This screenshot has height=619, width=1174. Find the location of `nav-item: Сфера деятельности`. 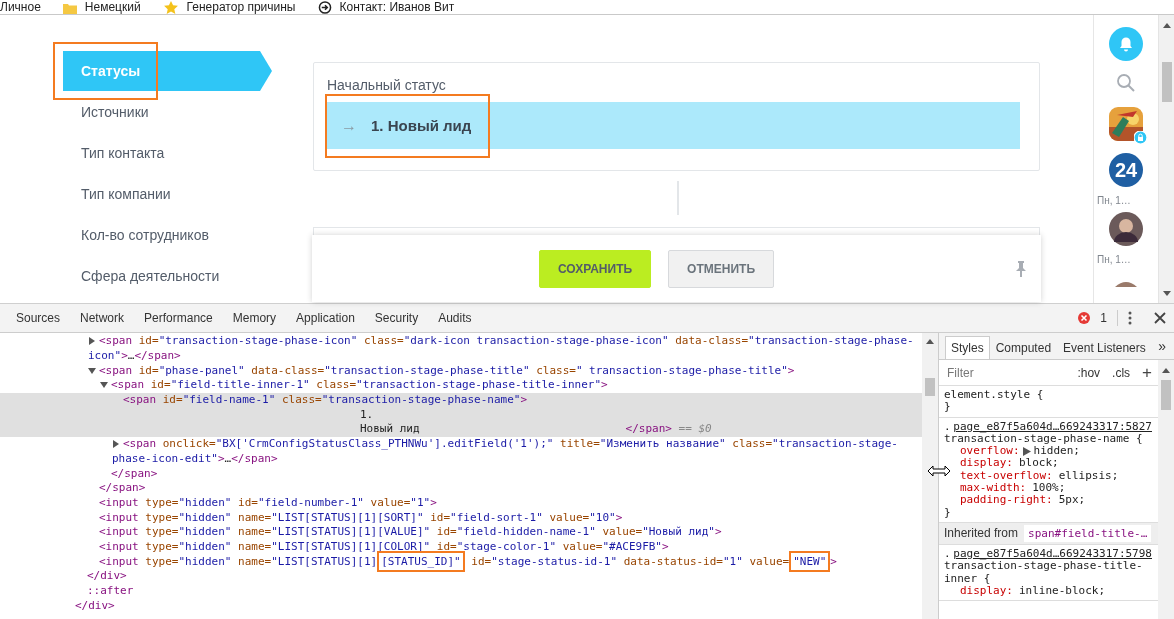

nav-item: Сфера деятельности is located at coordinates (167, 276).